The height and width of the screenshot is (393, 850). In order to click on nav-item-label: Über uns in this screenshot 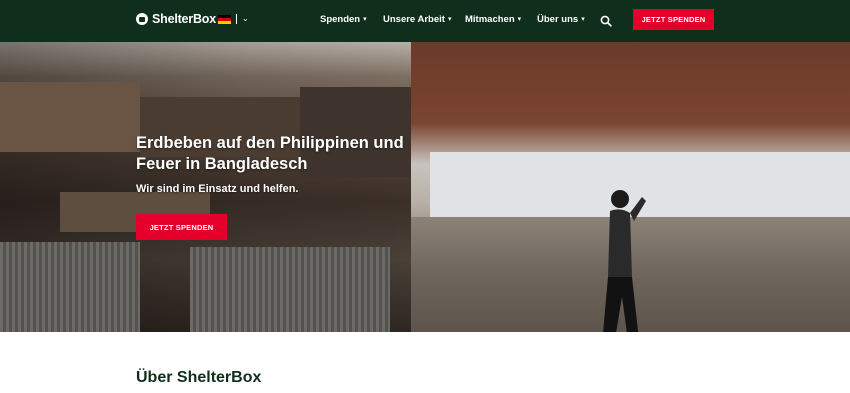, I will do `click(558, 19)`.